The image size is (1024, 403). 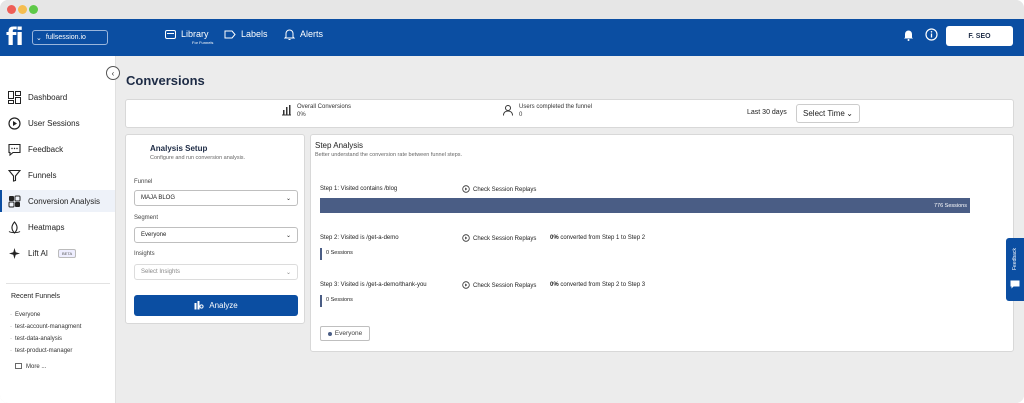 What do you see at coordinates (246, 34) in the screenshot?
I see `nav-labels: Labels` at bounding box center [246, 34].